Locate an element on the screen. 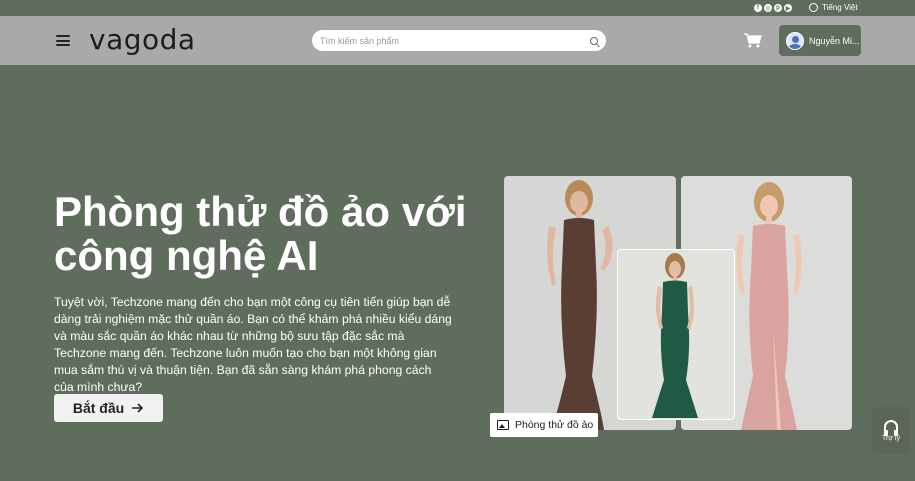 Image resolution: width=915 pixels, height=481 pixels. arrow-right-icon is located at coordinates (138, 408).